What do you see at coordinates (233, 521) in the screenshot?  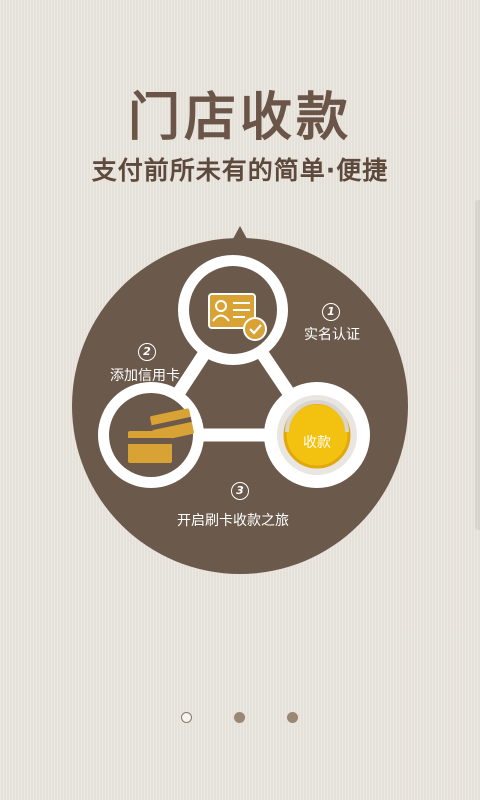 I see `step-label-3: 开启刷卡收款之旅` at bounding box center [233, 521].